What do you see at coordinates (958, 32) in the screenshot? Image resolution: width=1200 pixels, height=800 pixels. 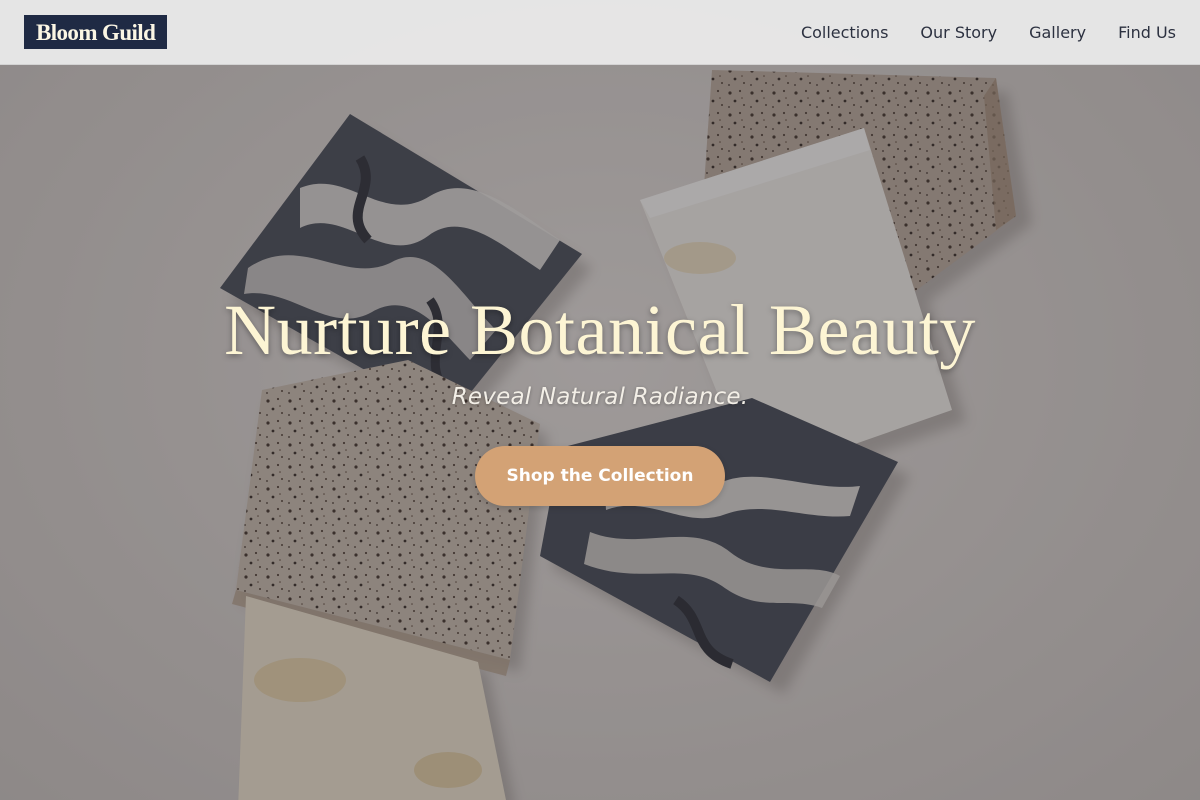 I see `nav-link-our-story: Our Story` at bounding box center [958, 32].